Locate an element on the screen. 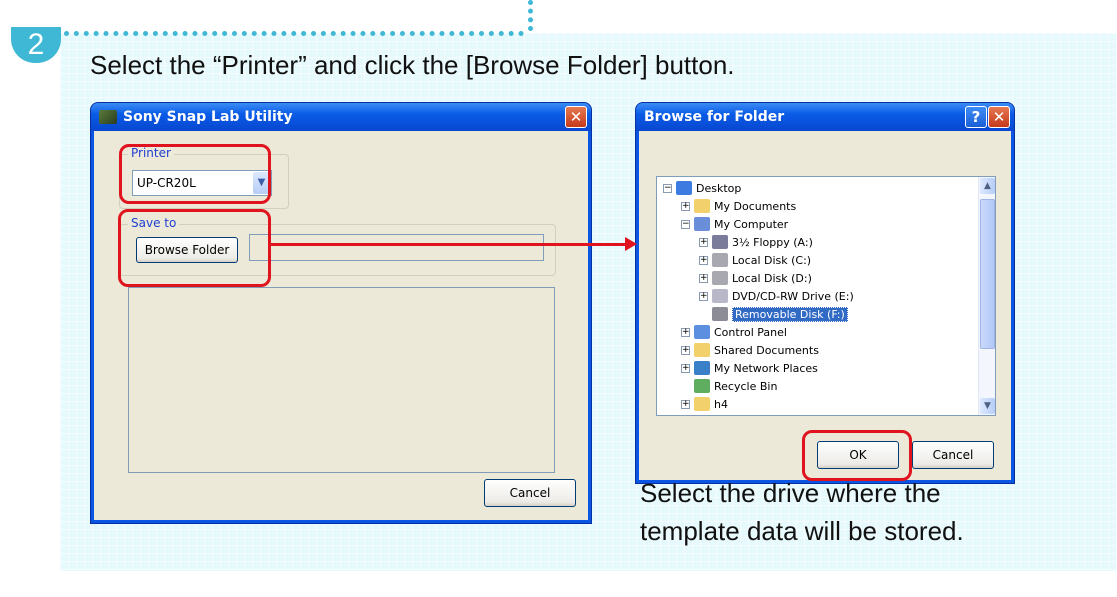 This screenshot has width=1117, height=597. scrollbar-thumb is located at coordinates (987, 274).